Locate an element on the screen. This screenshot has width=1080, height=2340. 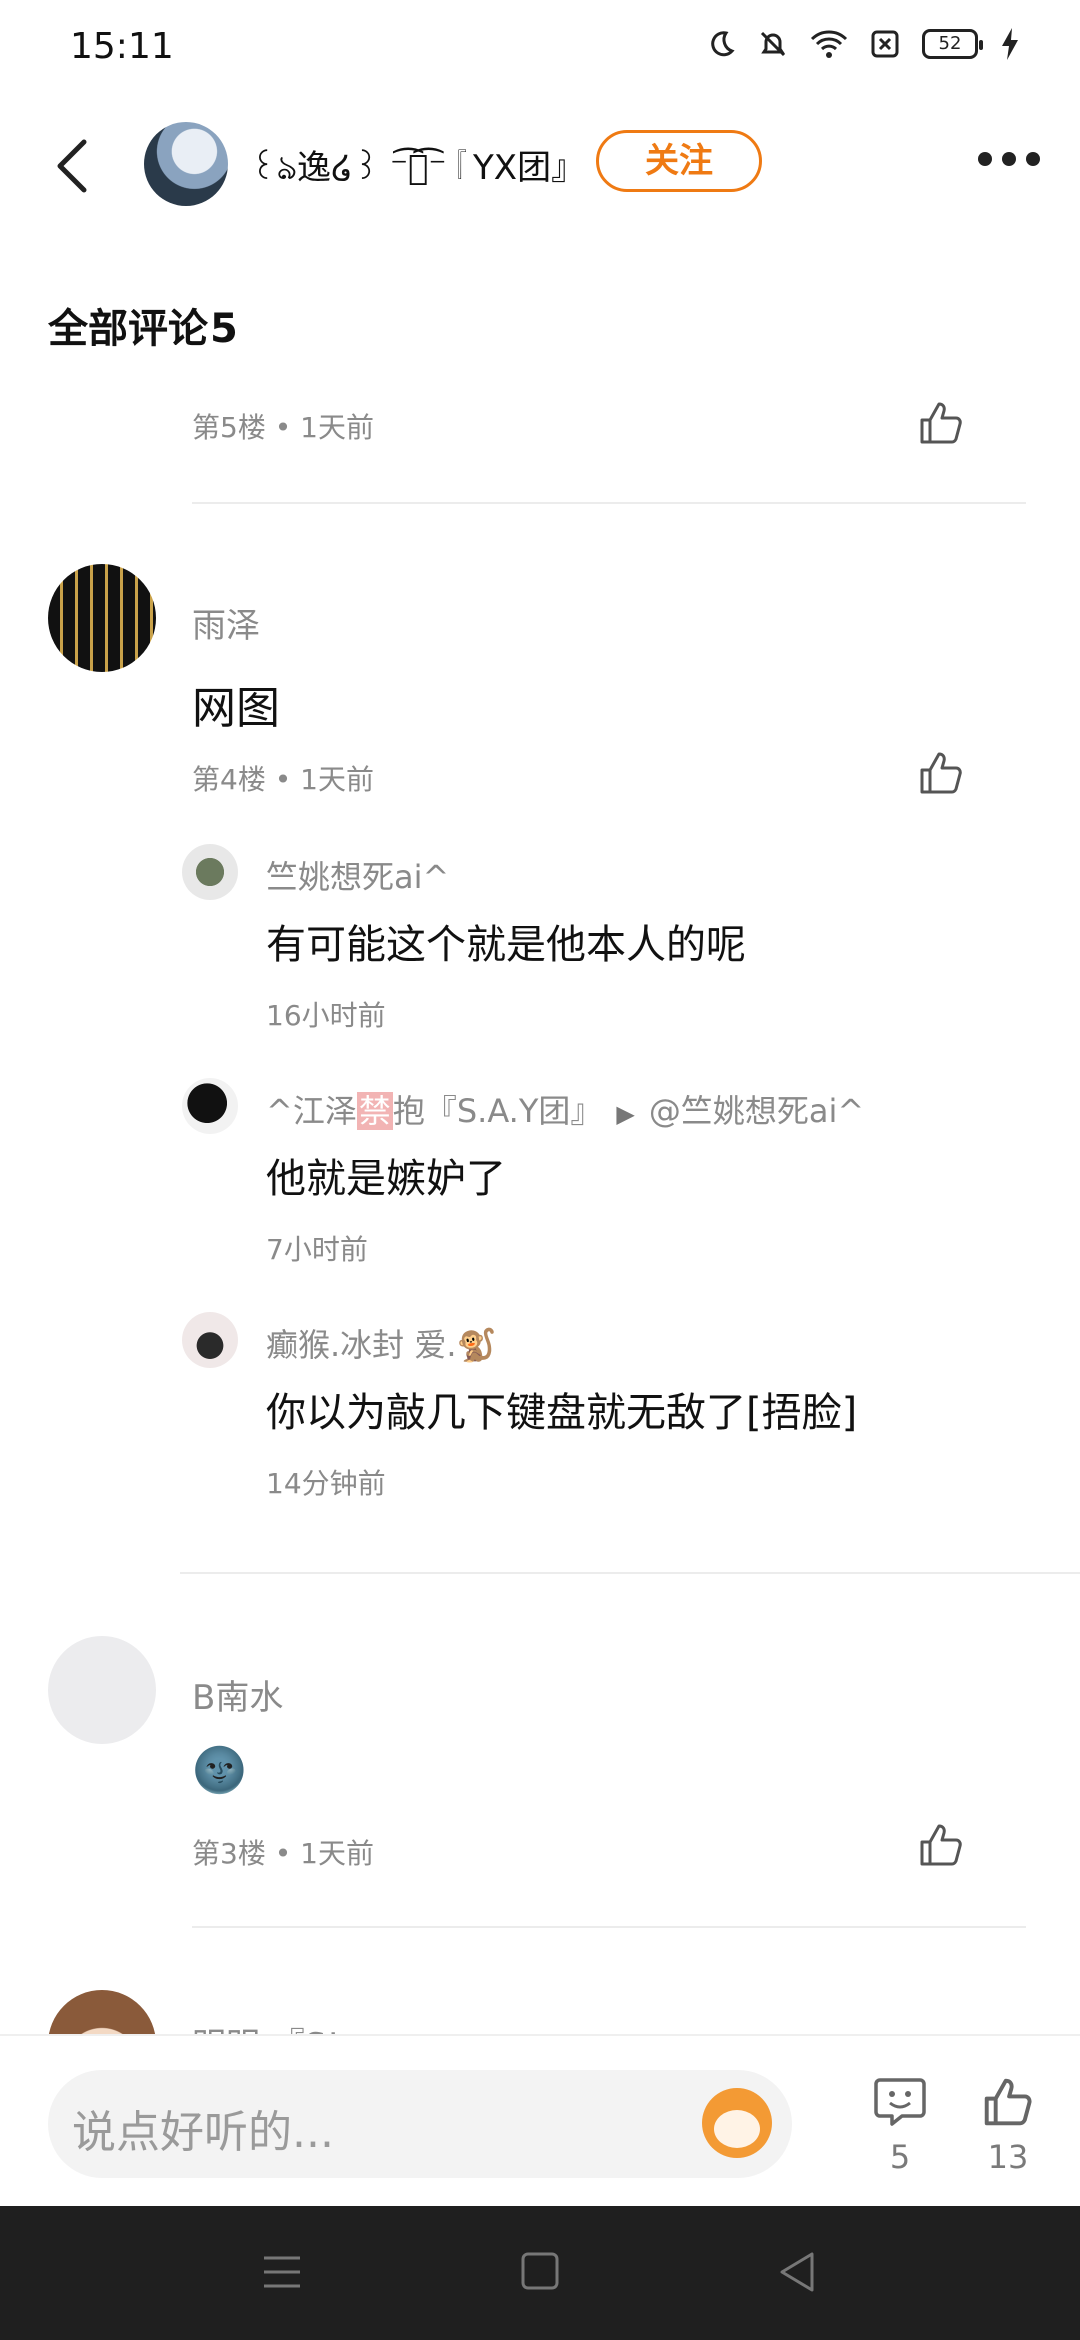
menu-icon is located at coordinates (282, 2272).